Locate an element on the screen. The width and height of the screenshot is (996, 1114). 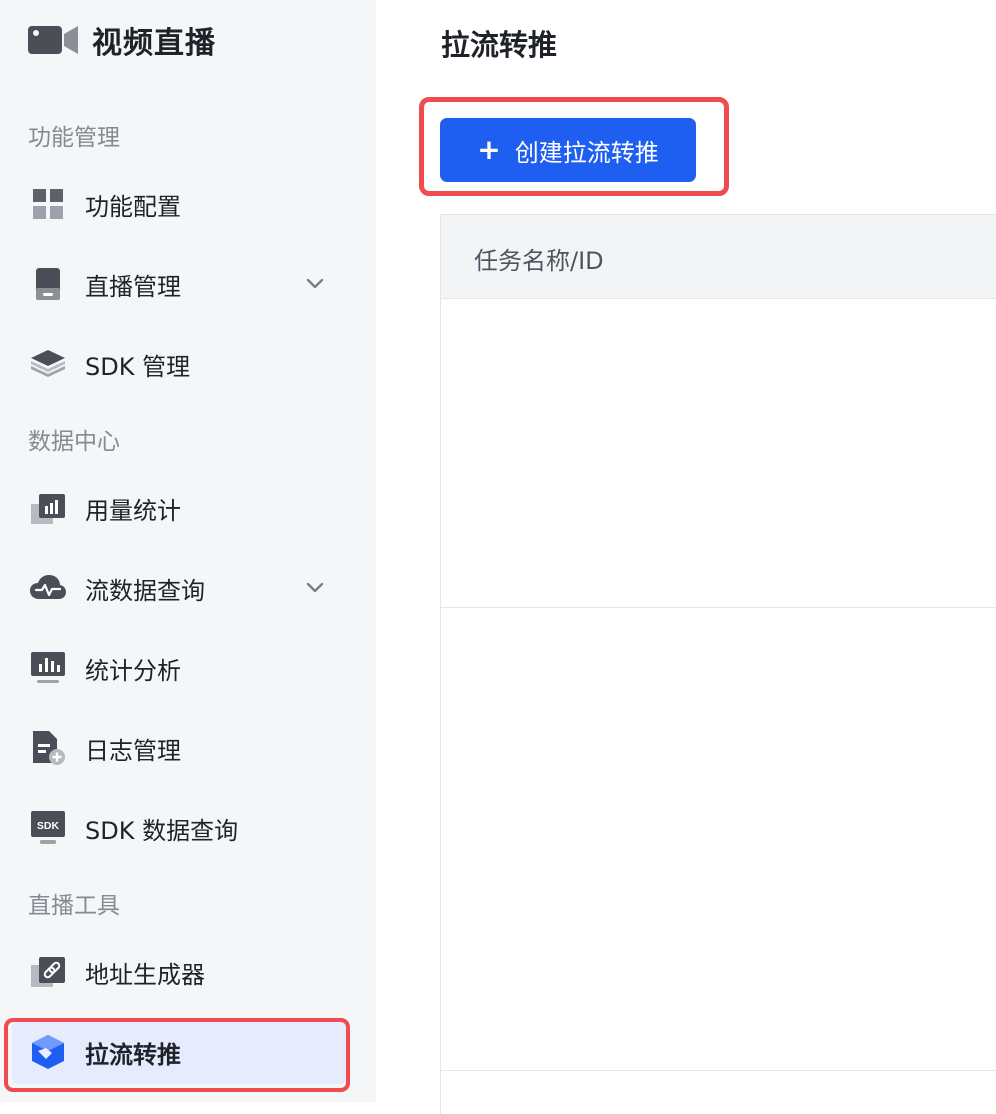
sidebar-item-live-management: 直播管理 is located at coordinates (179, 284).